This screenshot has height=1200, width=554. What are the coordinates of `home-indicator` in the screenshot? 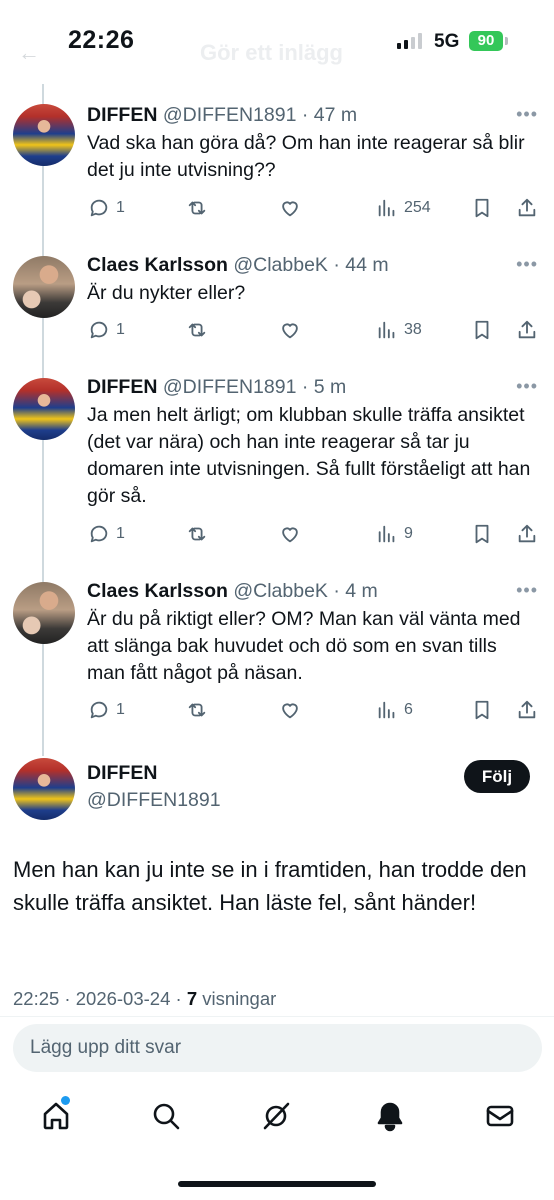 It's located at (277, 1184).